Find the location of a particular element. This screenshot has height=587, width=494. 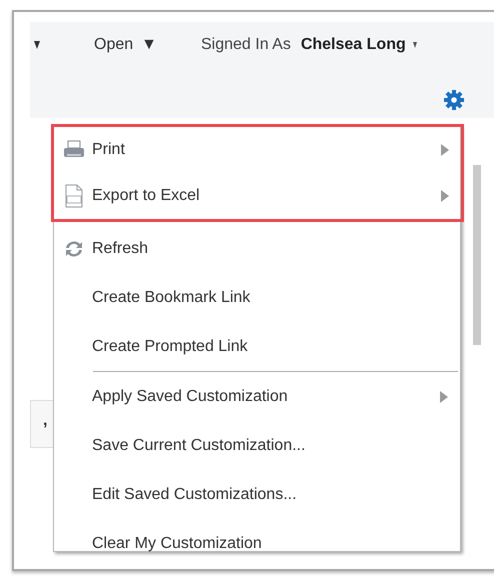

signed-in-label: Signed In As is located at coordinates (245, 45).